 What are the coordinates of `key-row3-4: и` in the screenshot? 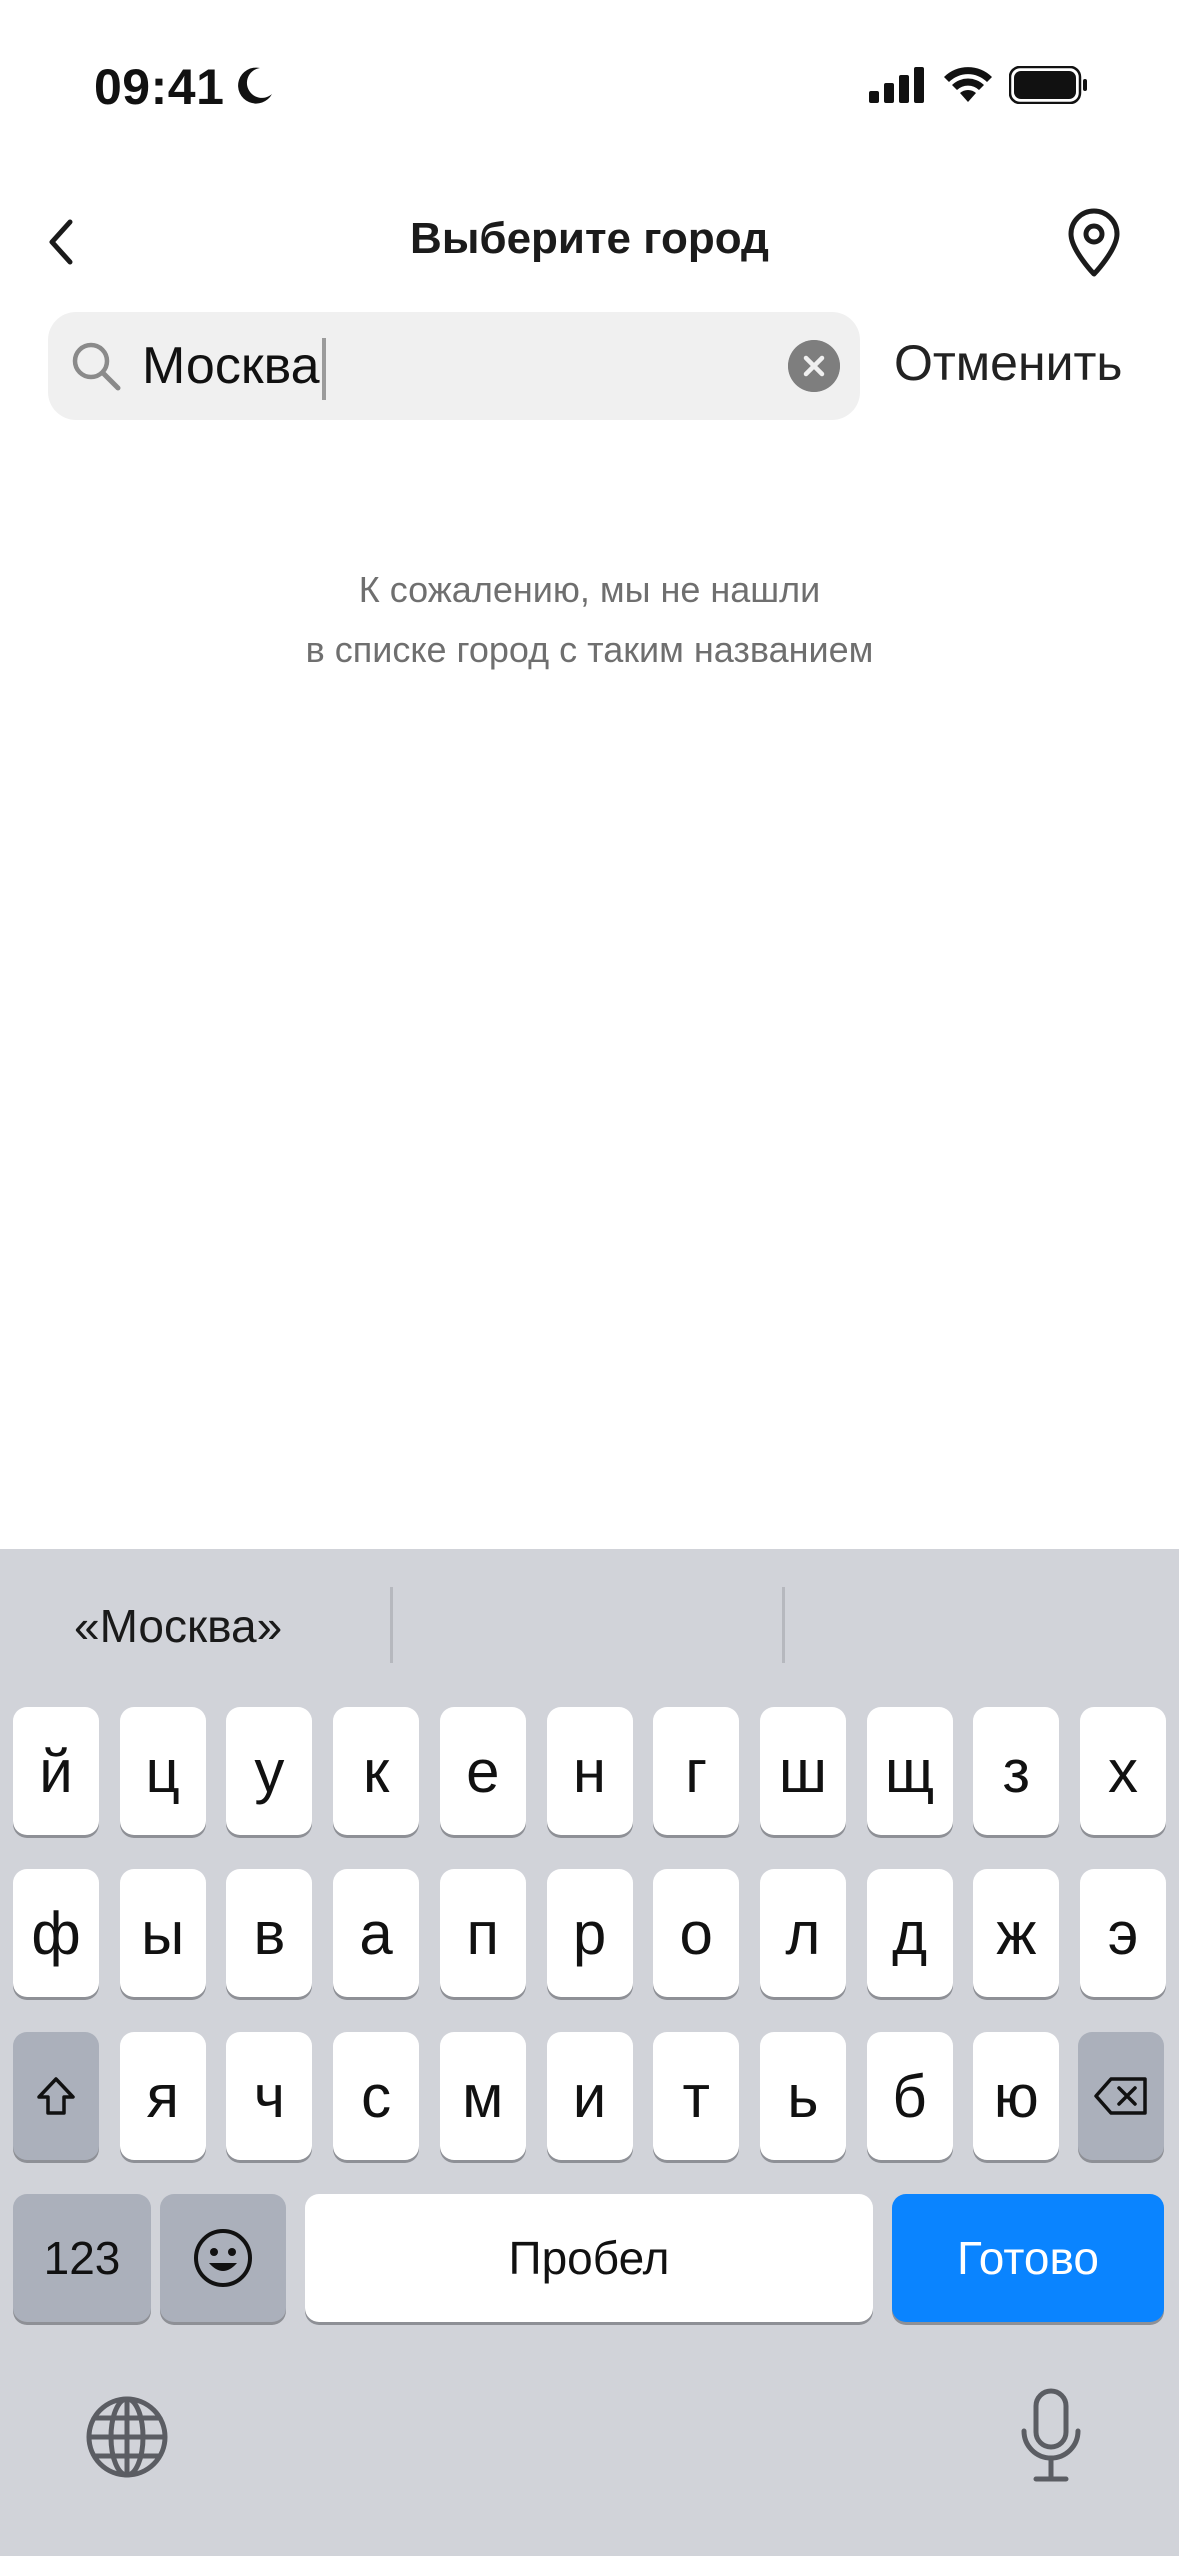 It's located at (589, 2096).